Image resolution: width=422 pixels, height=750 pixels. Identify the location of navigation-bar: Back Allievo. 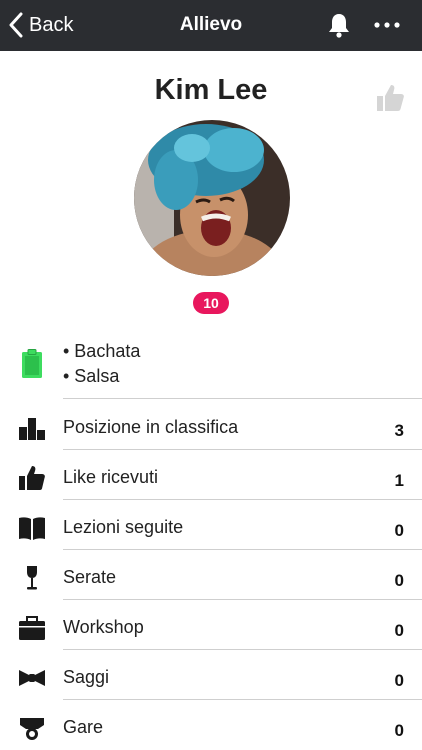
(211, 25).